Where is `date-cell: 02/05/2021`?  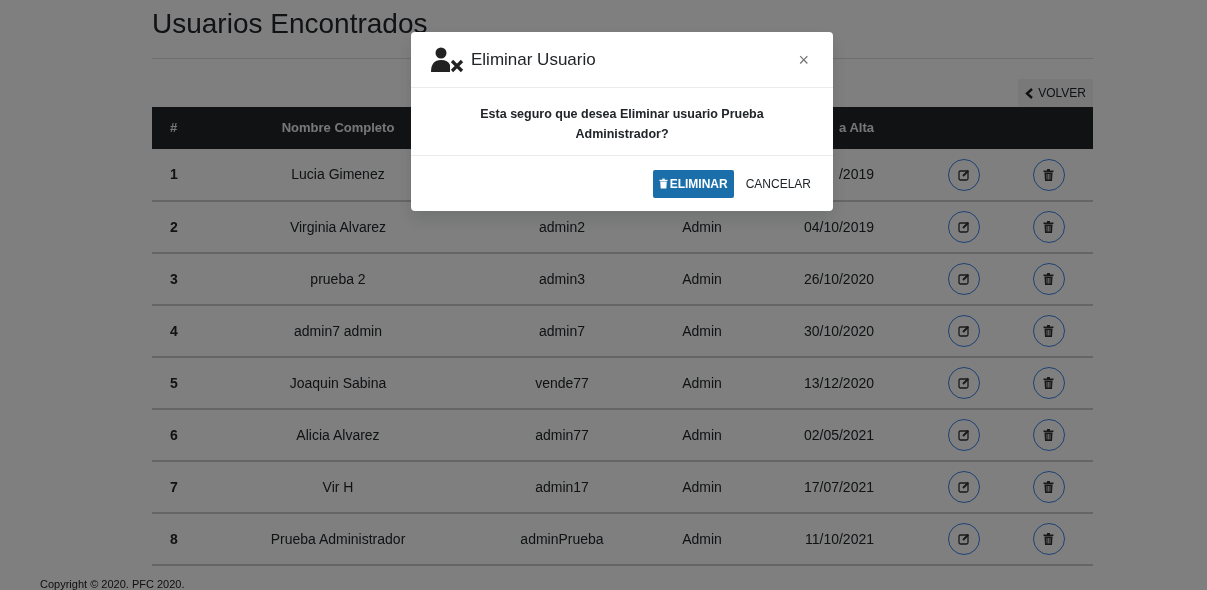 date-cell: 02/05/2021 is located at coordinates (838, 434).